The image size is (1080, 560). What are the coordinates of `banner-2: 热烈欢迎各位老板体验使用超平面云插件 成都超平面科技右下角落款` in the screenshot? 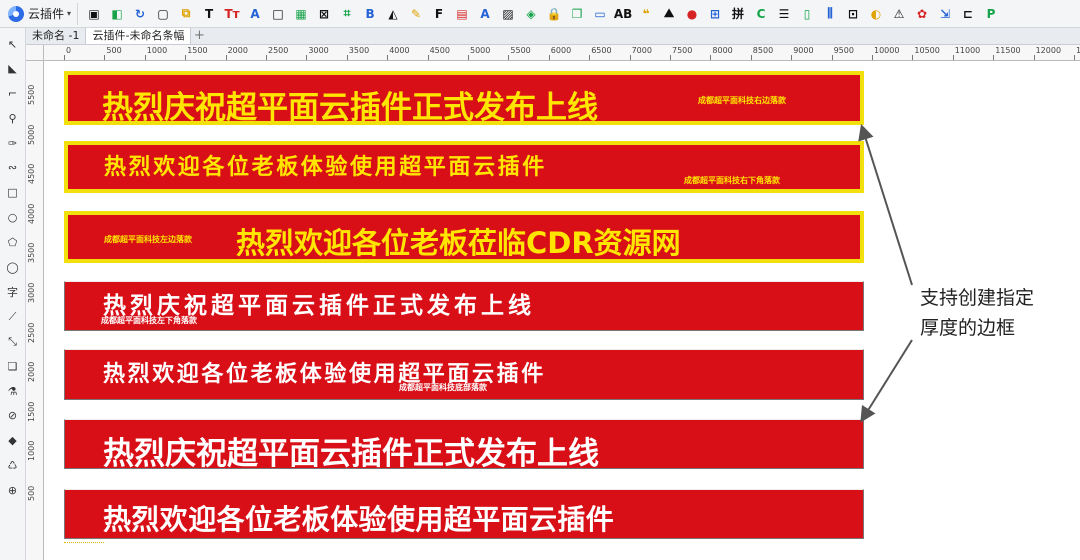 It's located at (464, 167).